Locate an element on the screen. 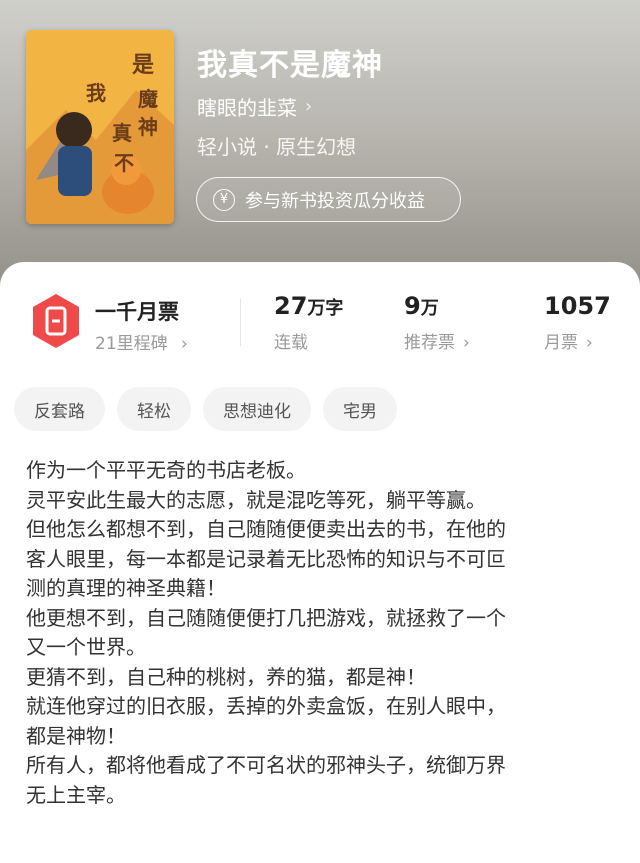  recommend-unit: 万 is located at coordinates (429, 308).